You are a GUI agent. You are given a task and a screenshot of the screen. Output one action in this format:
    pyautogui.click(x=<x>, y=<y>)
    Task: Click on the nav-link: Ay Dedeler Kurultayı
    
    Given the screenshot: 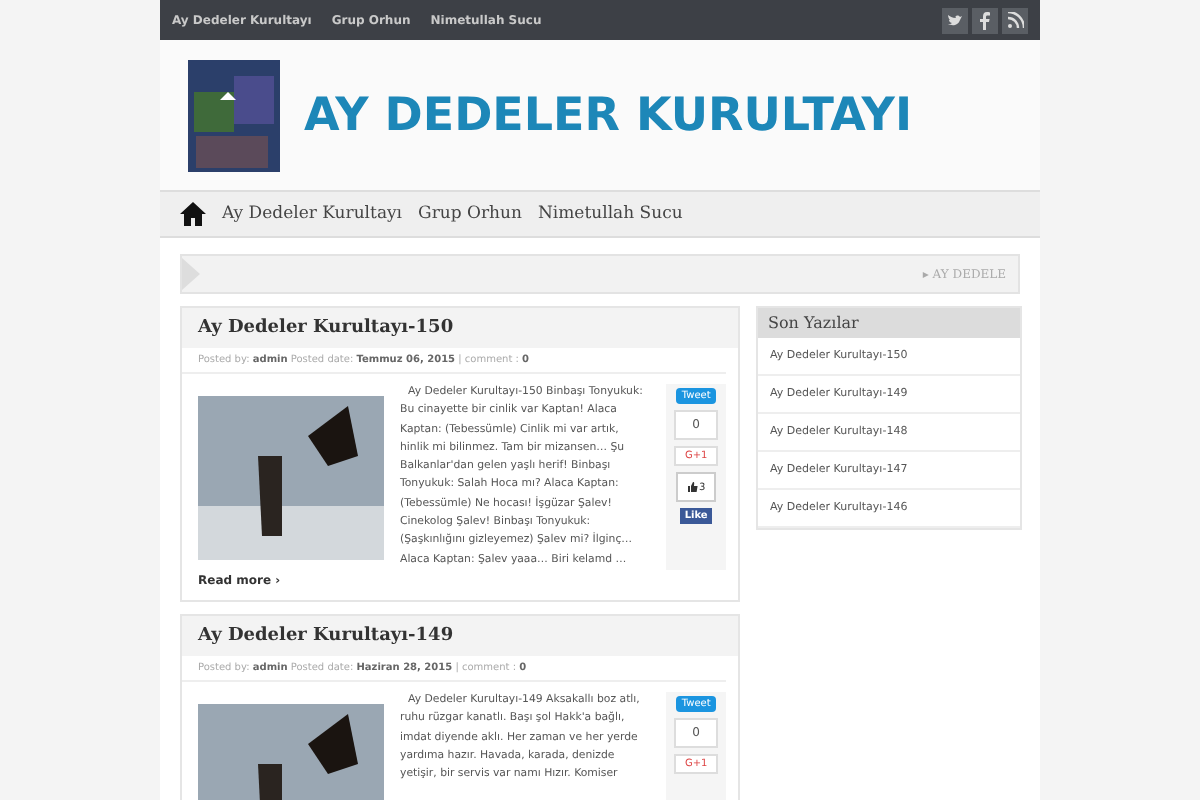 What is the action you would take?
    pyautogui.click(x=312, y=214)
    